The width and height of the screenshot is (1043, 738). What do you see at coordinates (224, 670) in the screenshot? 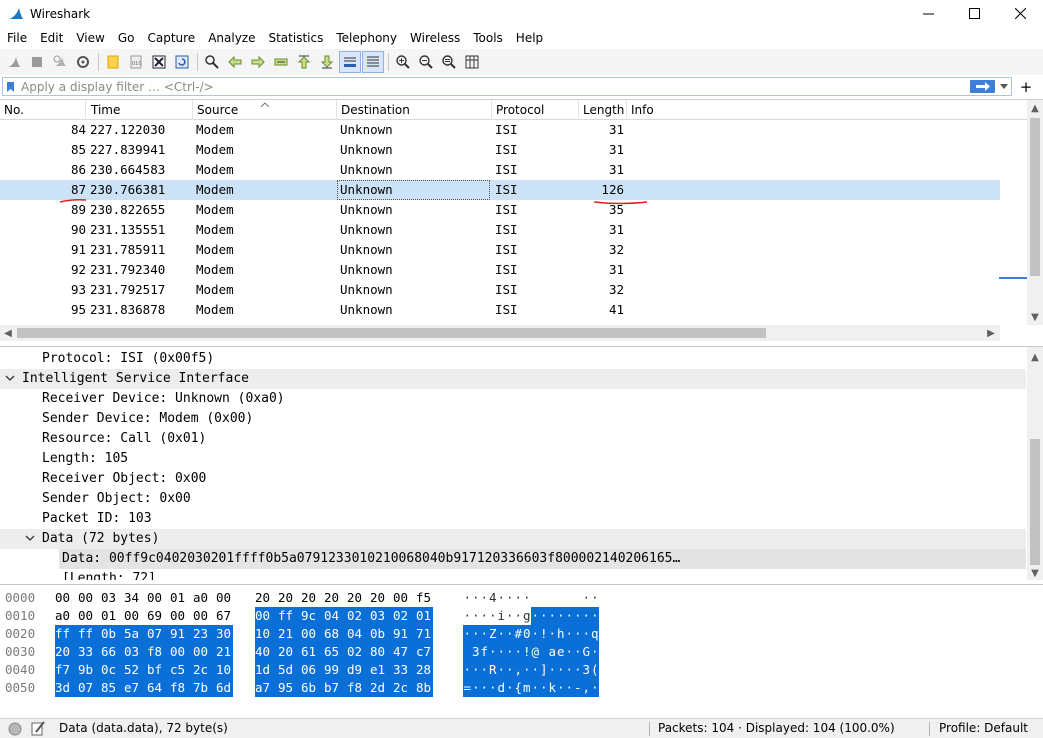
I see `hex-byte: 10` at bounding box center [224, 670].